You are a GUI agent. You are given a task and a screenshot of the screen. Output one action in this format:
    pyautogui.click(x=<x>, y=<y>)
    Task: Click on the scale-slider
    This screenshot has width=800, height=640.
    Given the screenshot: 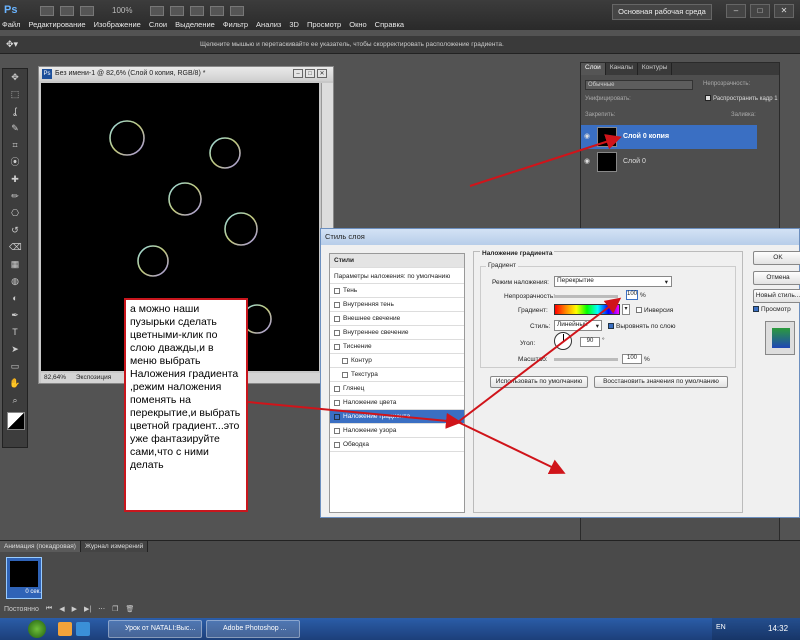 What is the action you would take?
    pyautogui.click(x=586, y=359)
    